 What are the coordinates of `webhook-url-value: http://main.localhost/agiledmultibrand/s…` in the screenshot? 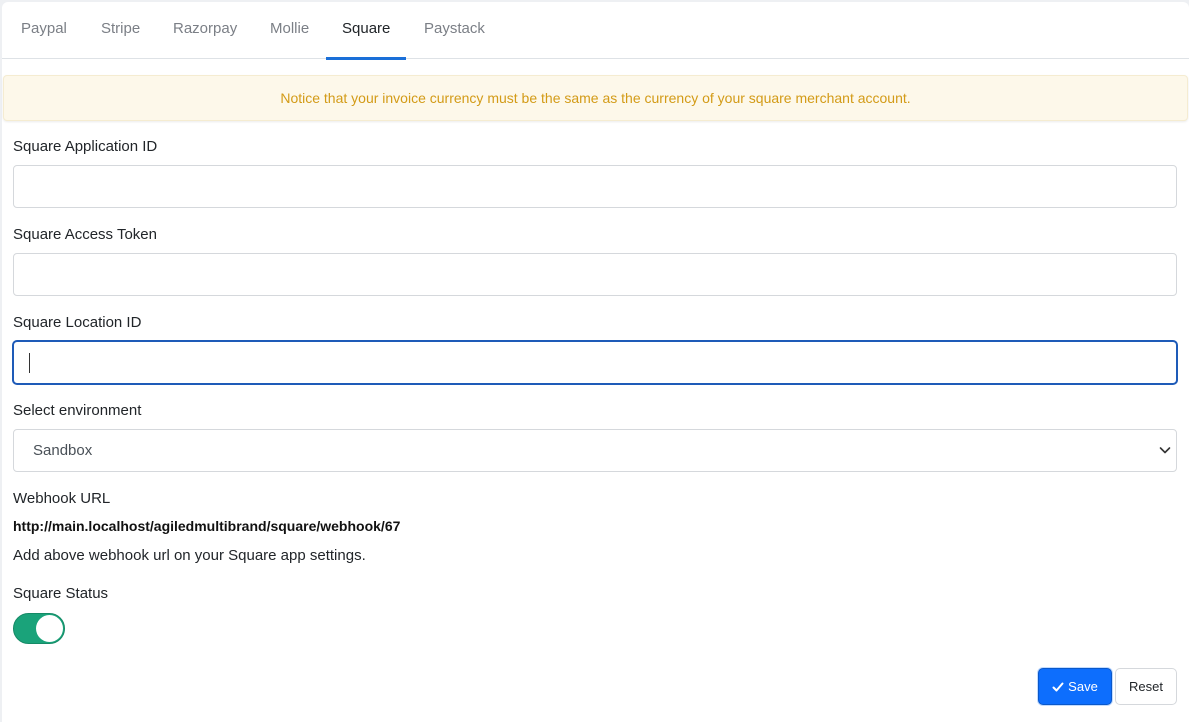 It's located at (207, 526).